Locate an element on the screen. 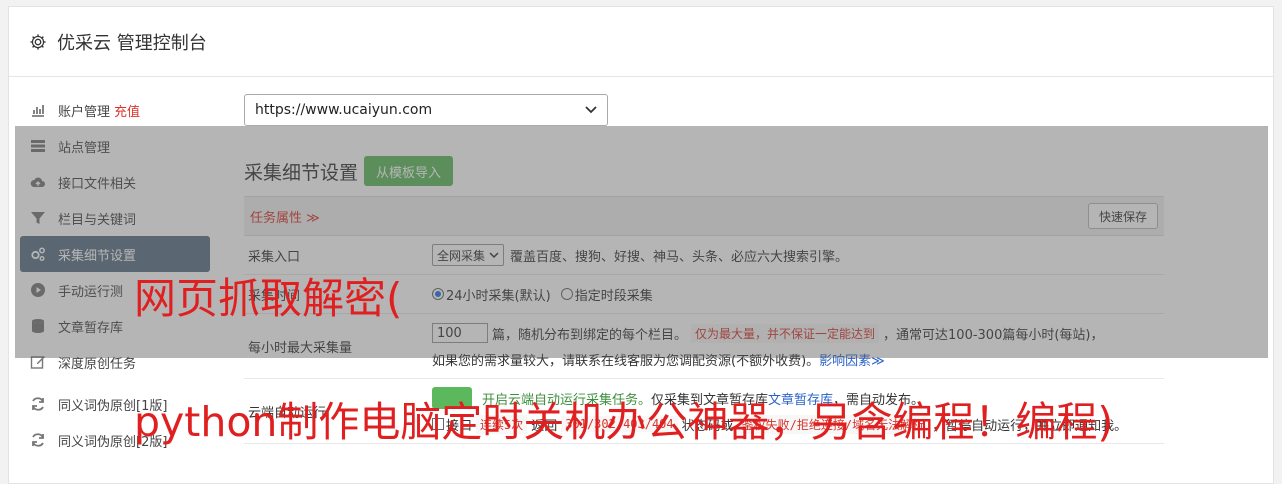  site-select: https://www.ucaiyun.com is located at coordinates (426, 110).